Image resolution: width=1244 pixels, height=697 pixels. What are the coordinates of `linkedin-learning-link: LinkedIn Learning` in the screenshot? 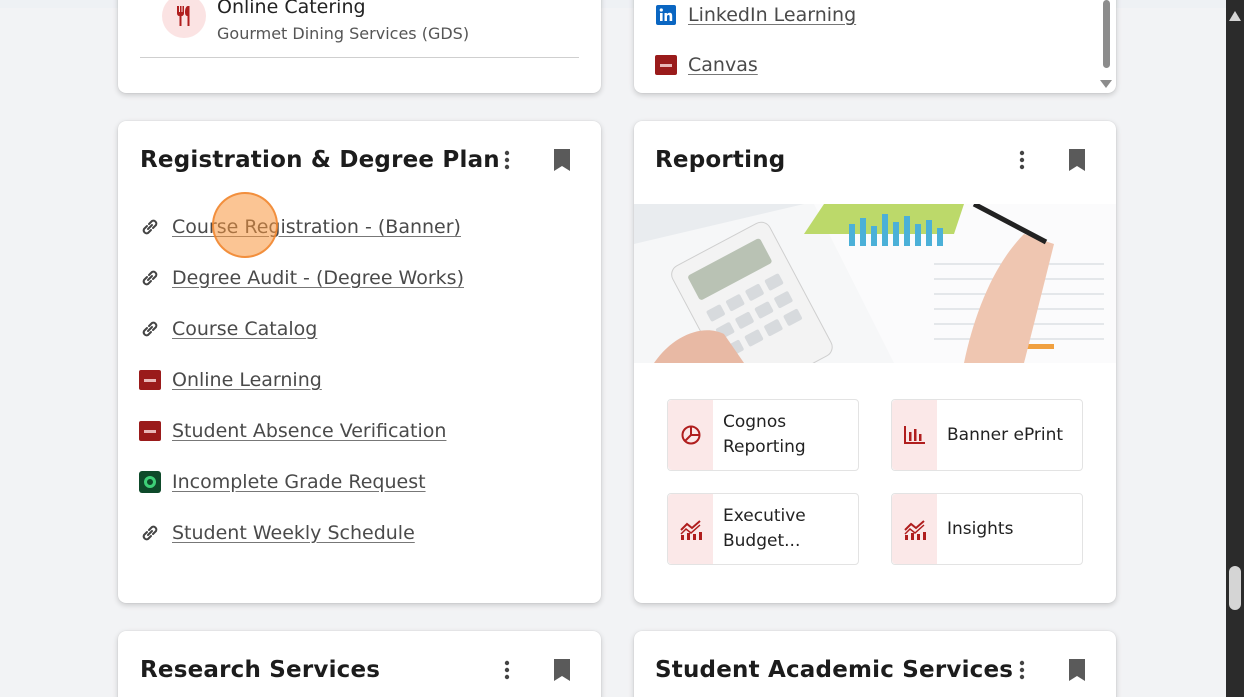 It's located at (755, 15).